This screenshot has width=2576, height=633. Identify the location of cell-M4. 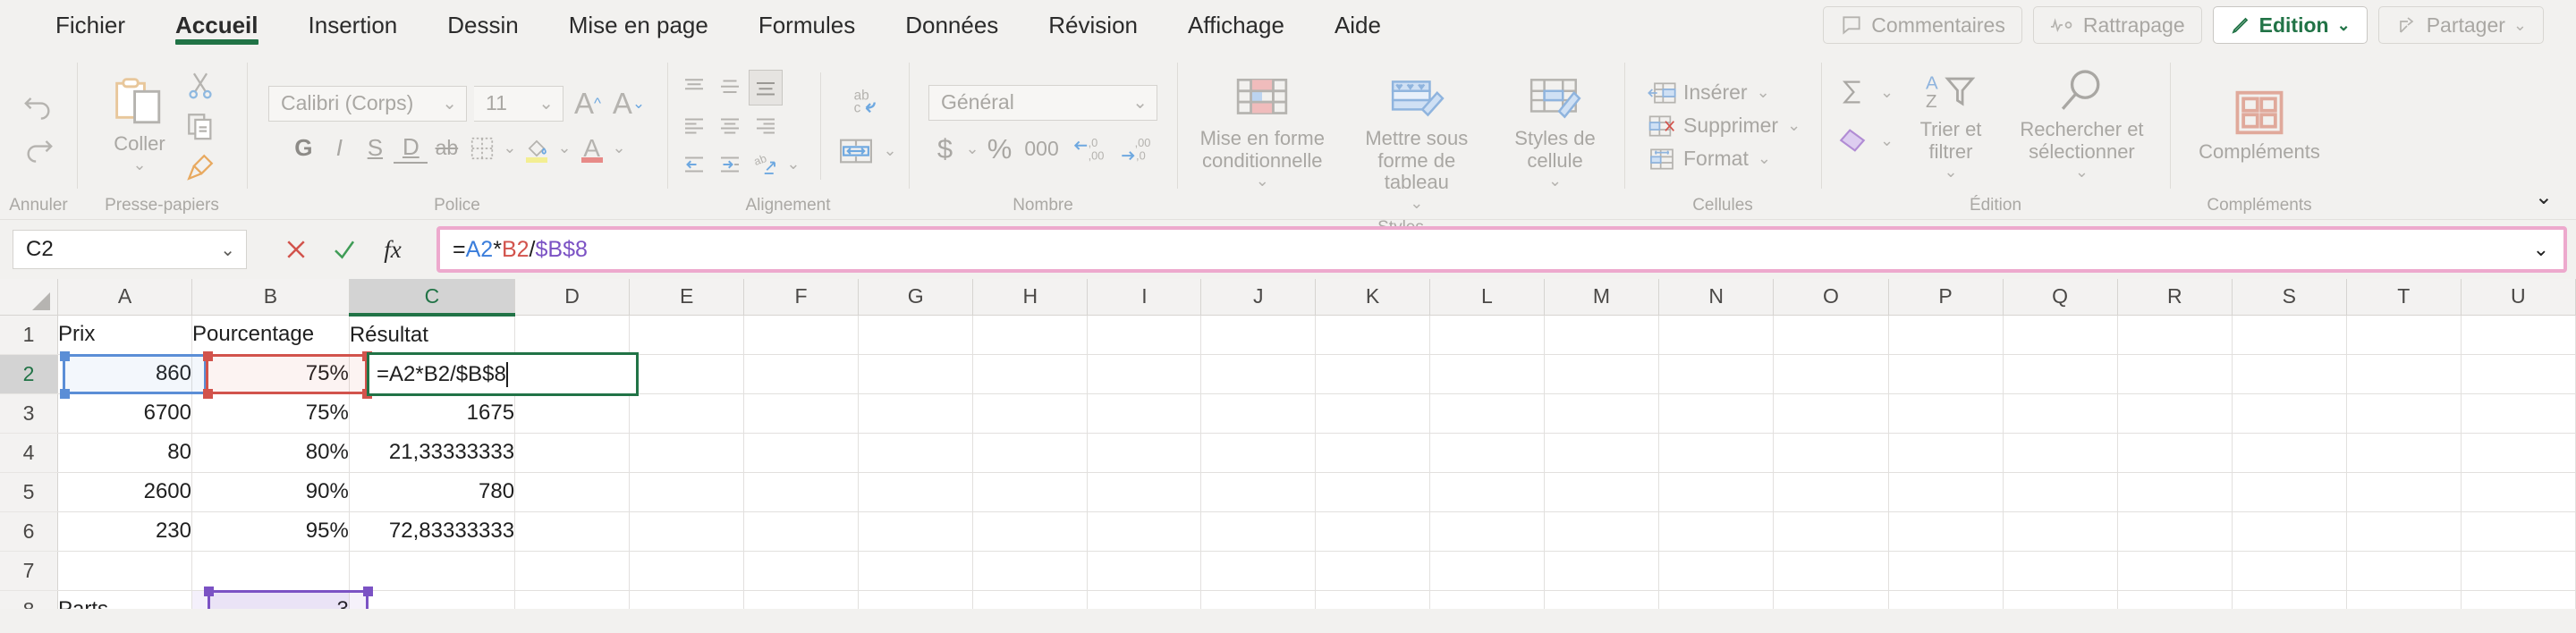
(1602, 453).